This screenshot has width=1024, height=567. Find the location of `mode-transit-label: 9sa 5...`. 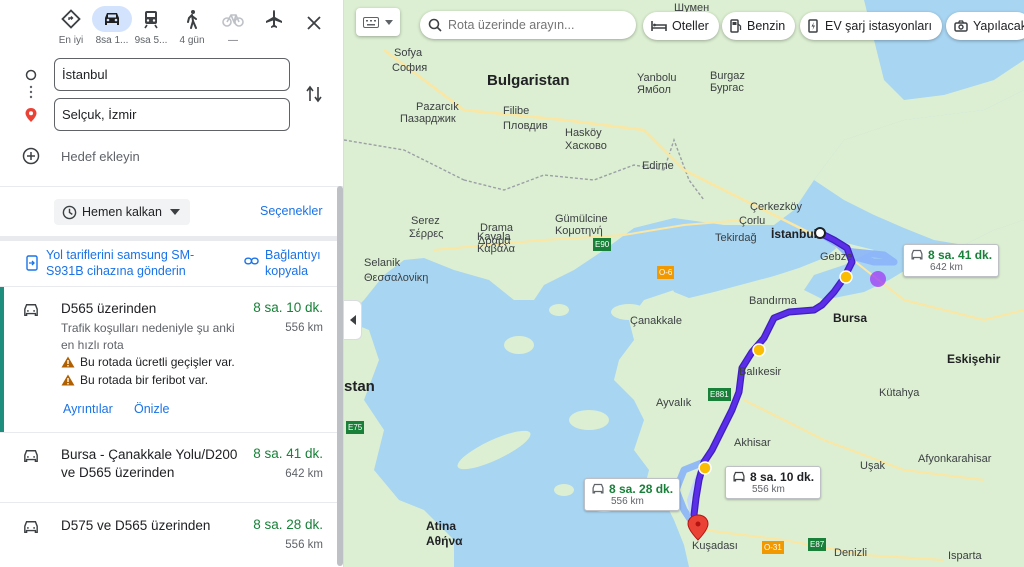

mode-transit-label: 9sa 5... is located at coordinates (151, 40).